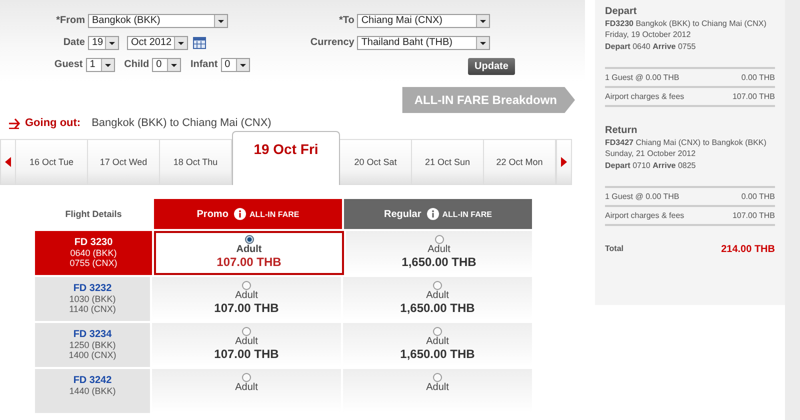 The height and width of the screenshot is (420, 800). I want to click on departure-time: 0640 (BKK), so click(93, 253).